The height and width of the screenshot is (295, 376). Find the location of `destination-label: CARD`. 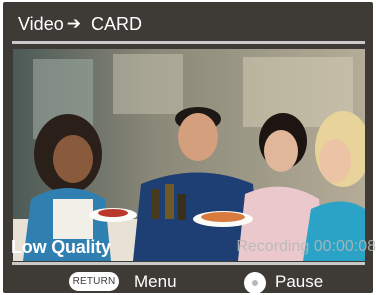

destination-label: CARD is located at coordinates (116, 23).